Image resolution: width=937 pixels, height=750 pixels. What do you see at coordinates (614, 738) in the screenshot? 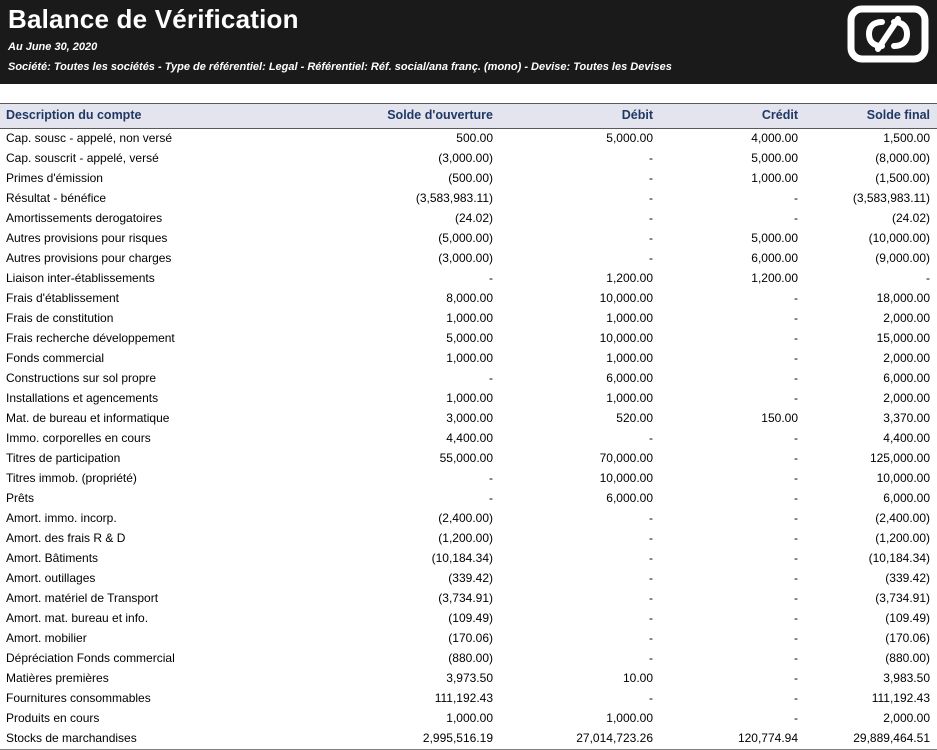
I see `cell-debit: 27,014,723.26` at bounding box center [614, 738].